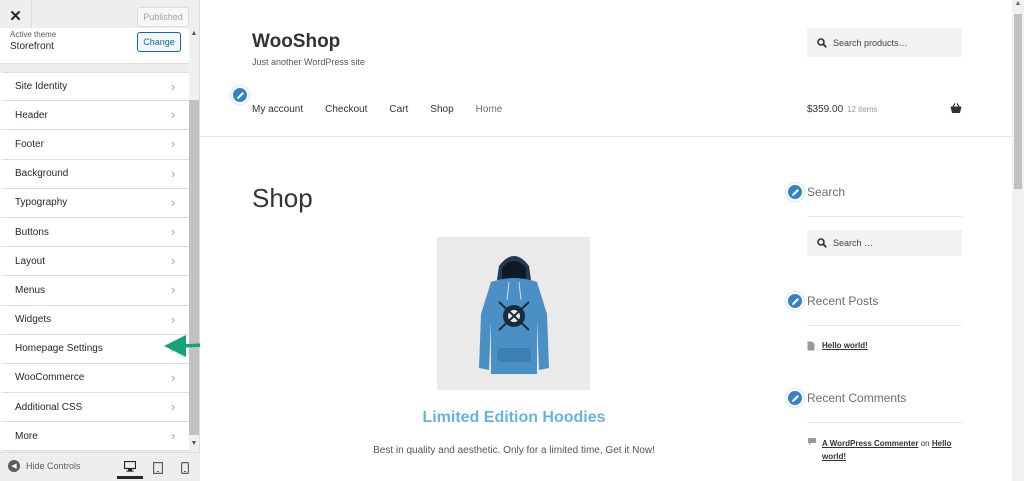 Image resolution: width=1024 pixels, height=481 pixels. I want to click on hide-controls-button: ◀ Hide Controls, so click(44, 466).